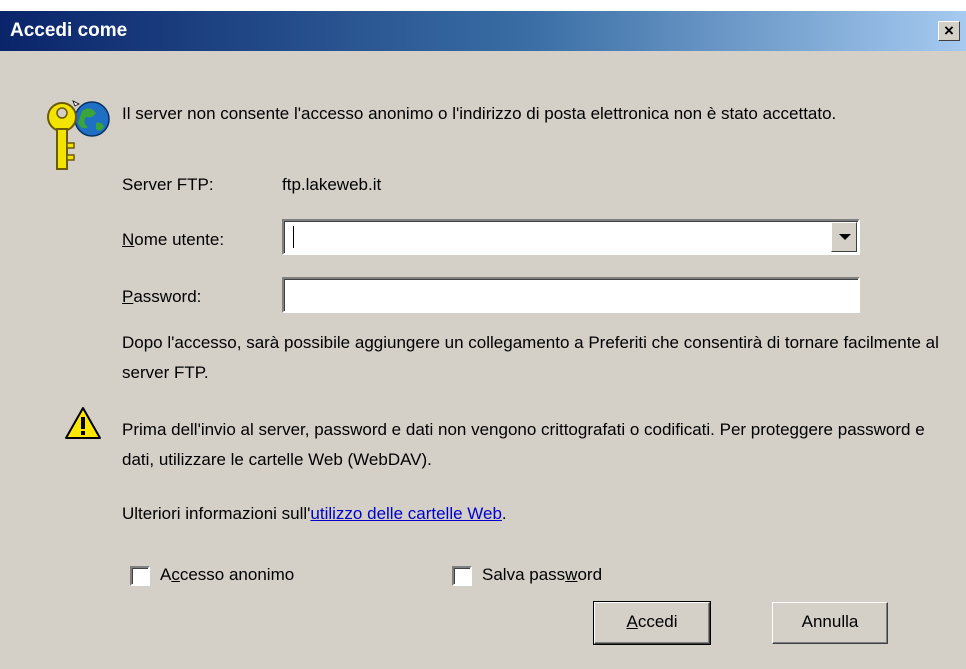 This screenshot has height=669, width=966. Describe the element at coordinates (571, 237) in the screenshot. I see `username-combobox` at that location.